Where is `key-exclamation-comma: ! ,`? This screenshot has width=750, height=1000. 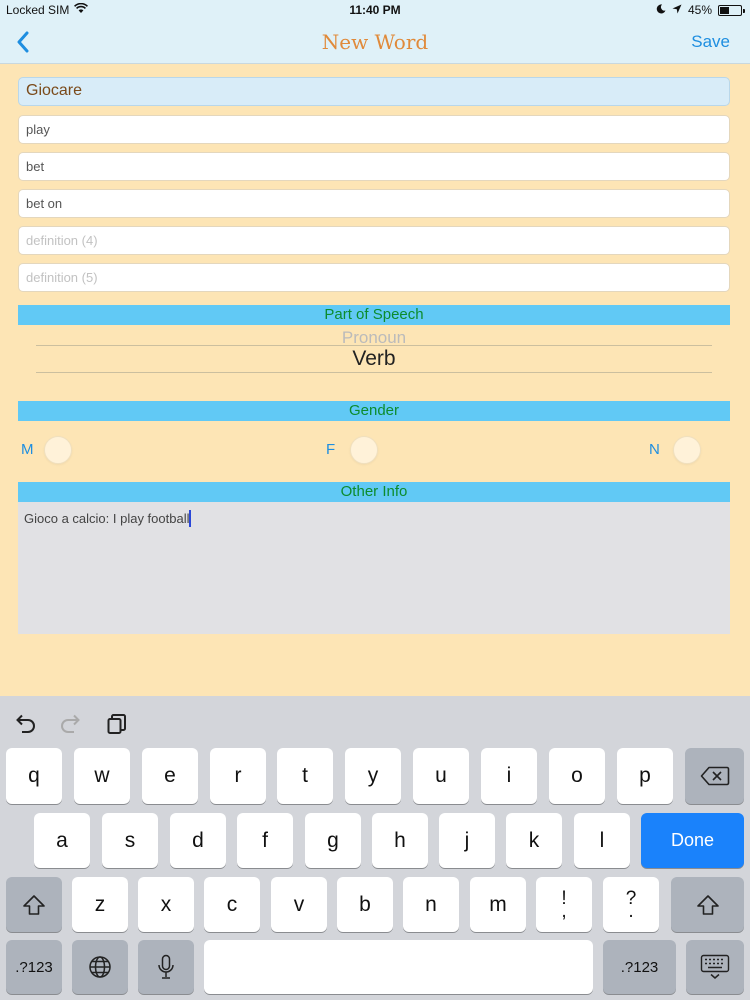 key-exclamation-comma: ! , is located at coordinates (564, 904).